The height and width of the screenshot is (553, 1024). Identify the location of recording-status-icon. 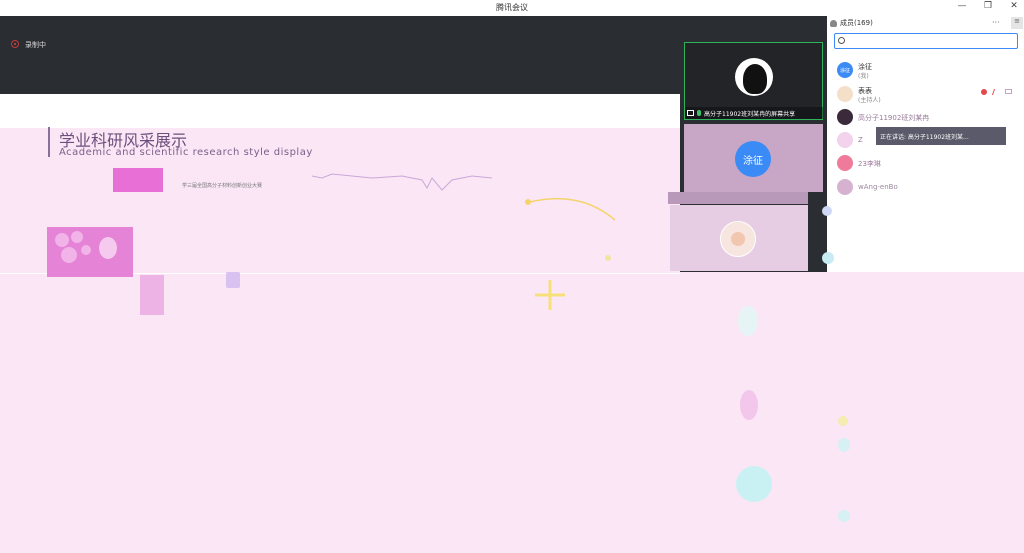
(984, 92).